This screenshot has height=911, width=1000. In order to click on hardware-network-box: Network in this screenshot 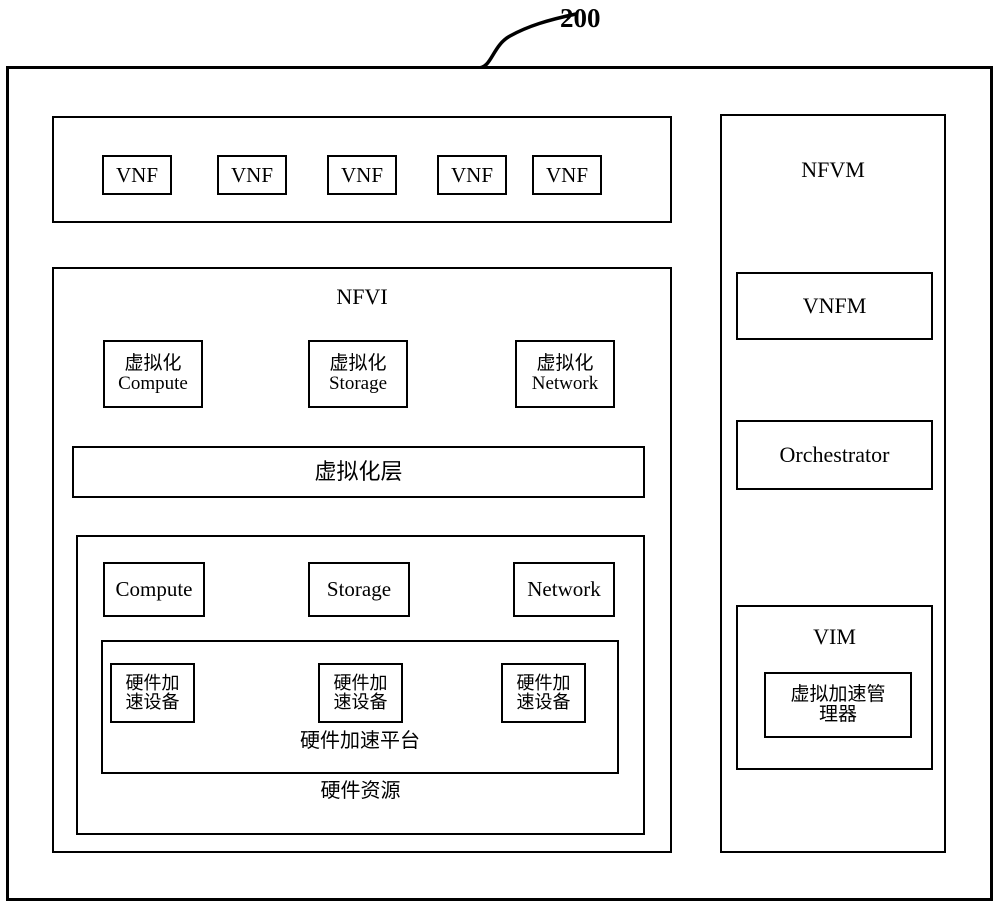, I will do `click(564, 589)`.